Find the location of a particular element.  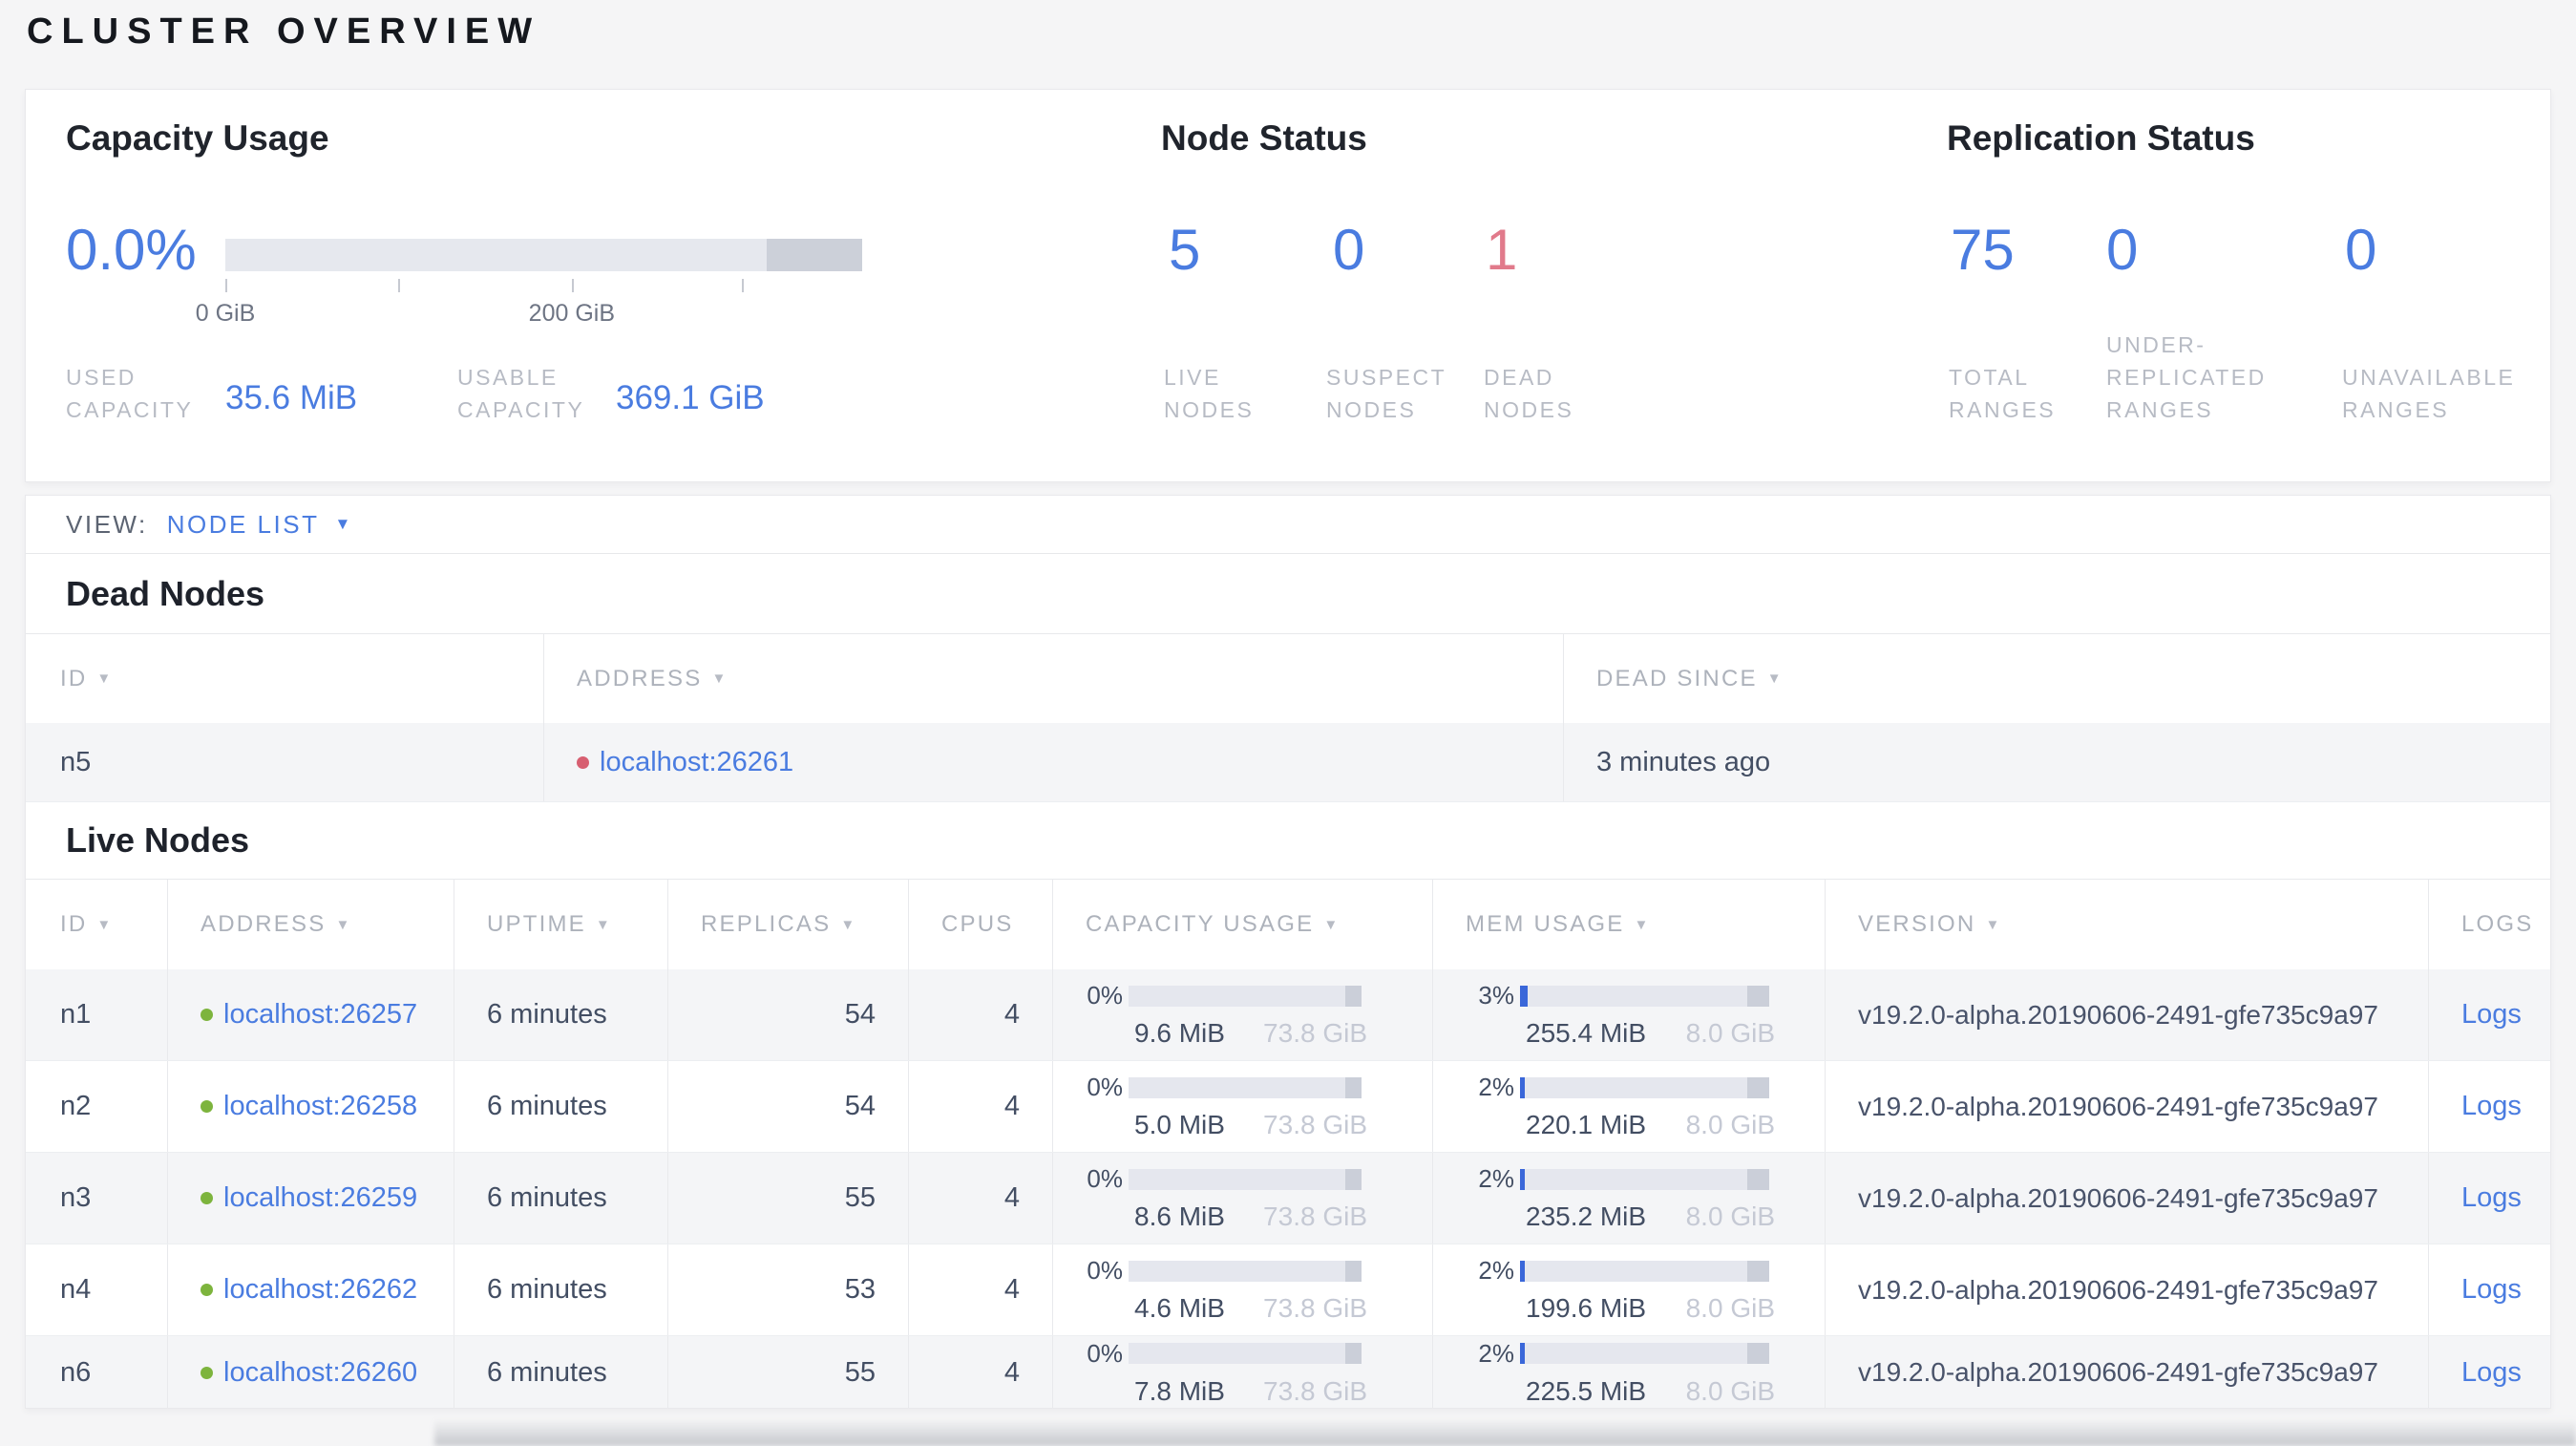

view-dropdown: NODE LIST ▼ is located at coordinates (260, 525).